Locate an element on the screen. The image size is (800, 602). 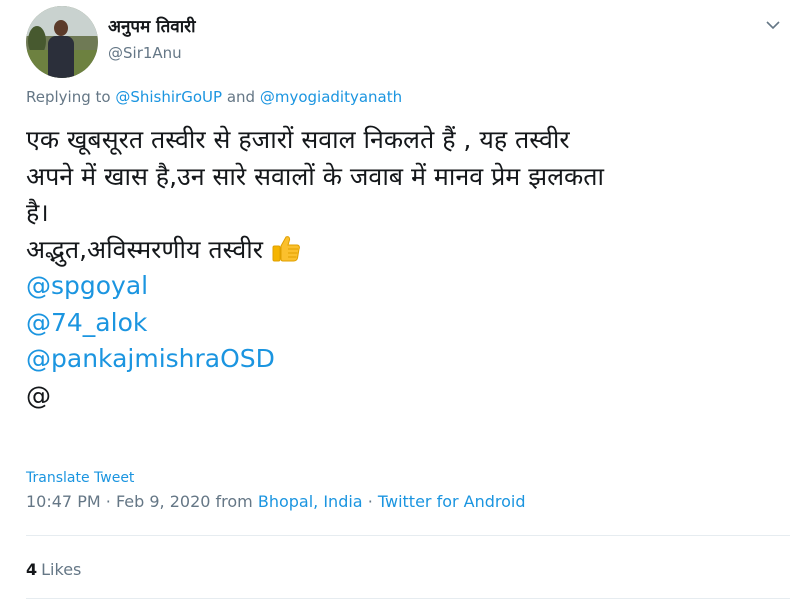
mention-spgoyal: @spgoyal is located at coordinates (396, 286).